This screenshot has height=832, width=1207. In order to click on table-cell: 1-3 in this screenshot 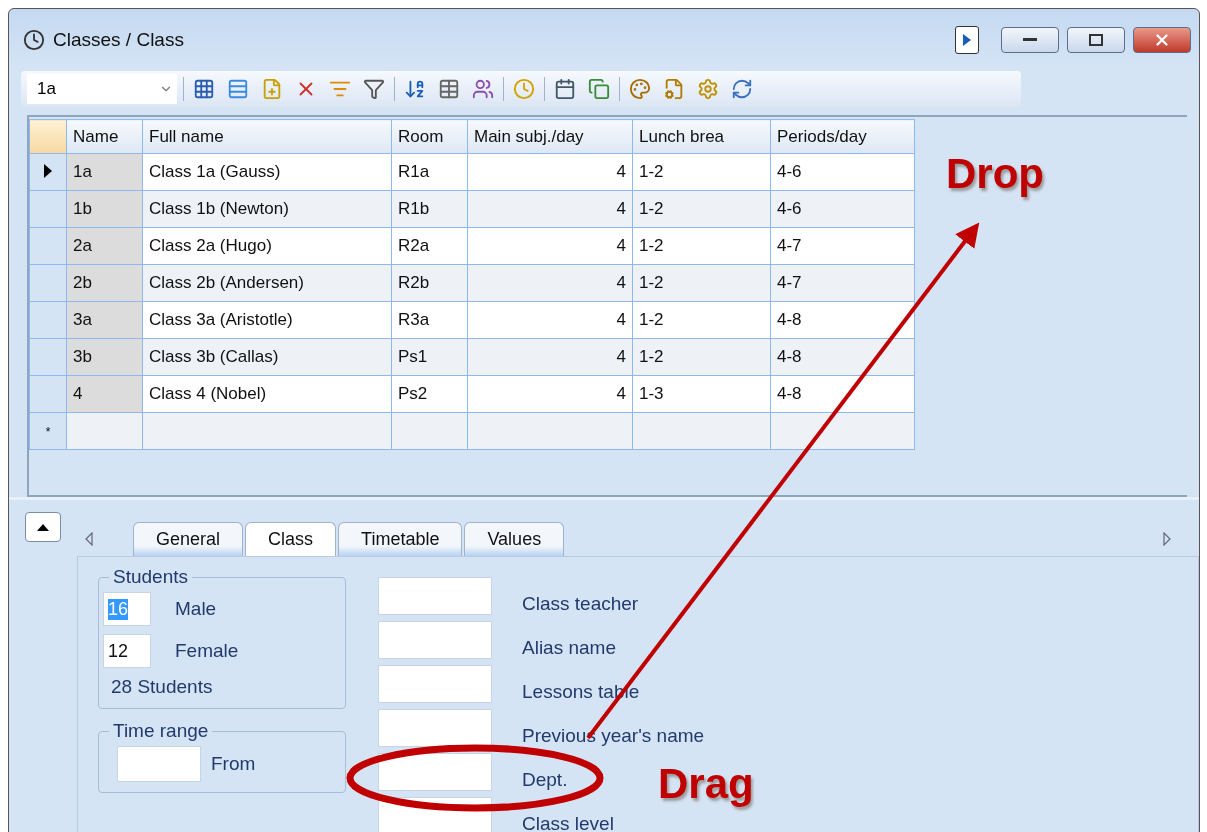, I will do `click(701, 394)`.